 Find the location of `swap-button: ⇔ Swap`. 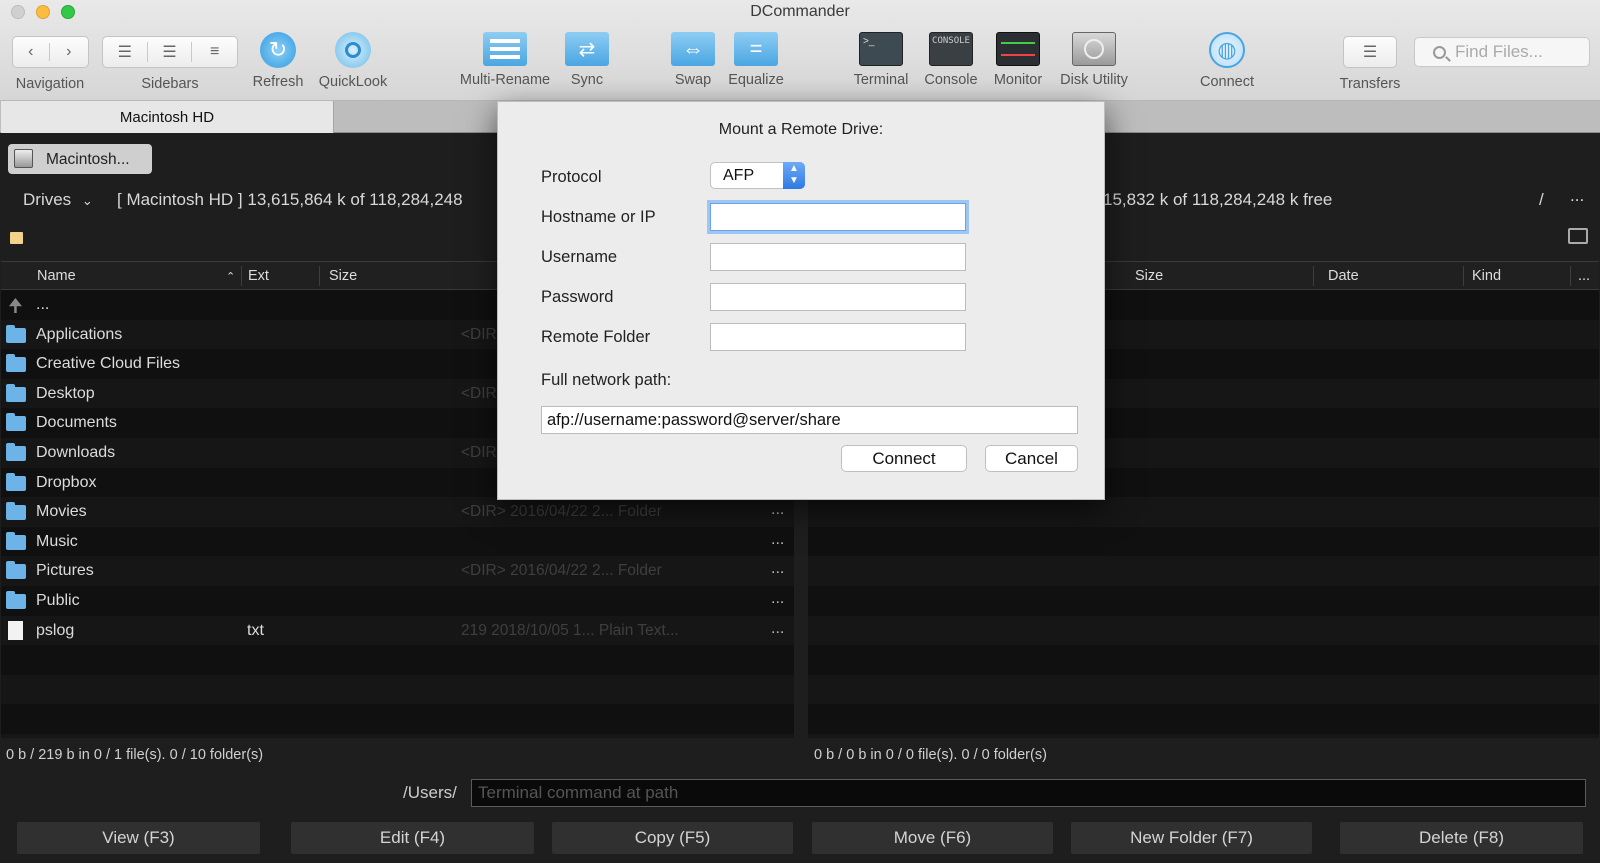

swap-button: ⇔ Swap is located at coordinates (693, 60).